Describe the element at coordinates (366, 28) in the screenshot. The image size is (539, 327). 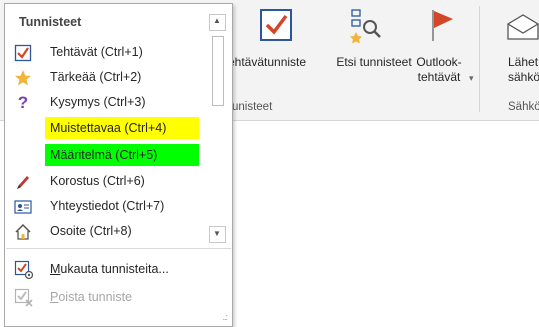
I see `find-tags-icon` at that location.